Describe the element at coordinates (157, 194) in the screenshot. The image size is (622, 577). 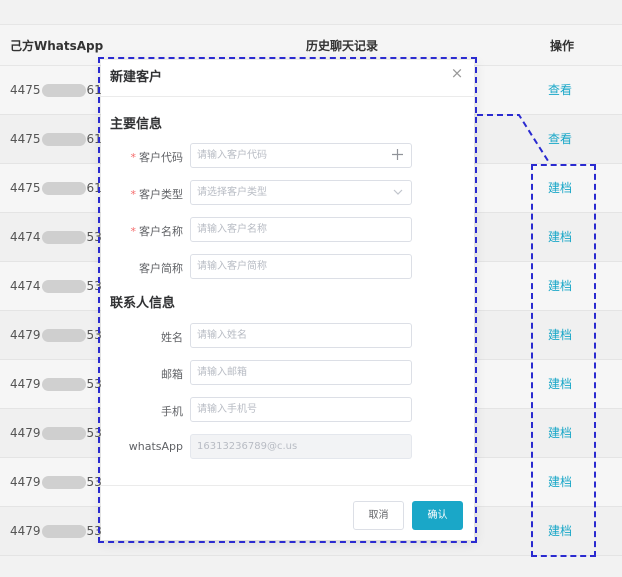
I see `customer-type-label: * 客户类型` at that location.